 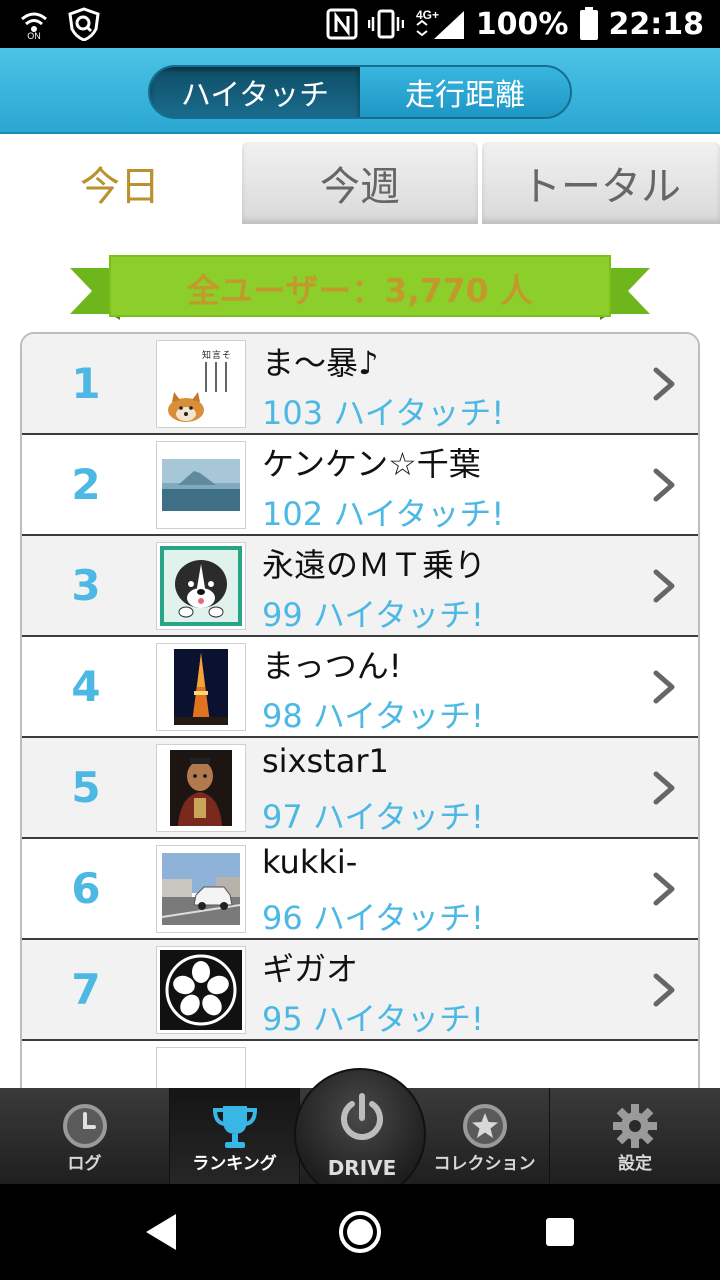 What do you see at coordinates (342, 24) in the screenshot?
I see `nfc-icon` at bounding box center [342, 24].